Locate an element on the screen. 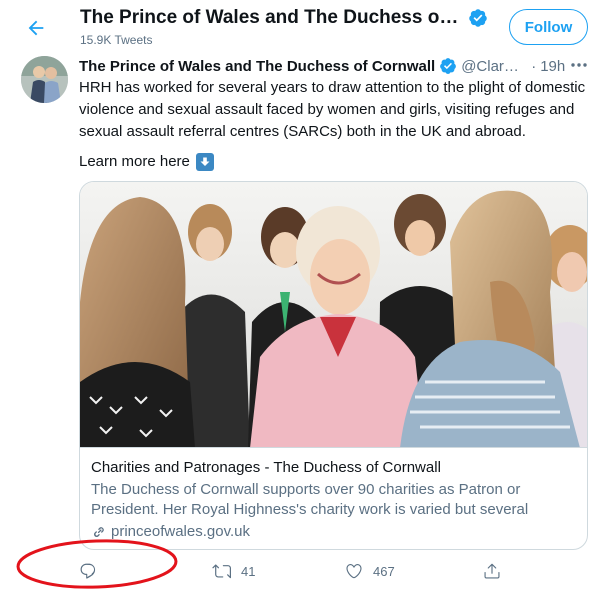 This screenshot has width=607, height=593. tweet-actions: 41 467 is located at coordinates (294, 571).